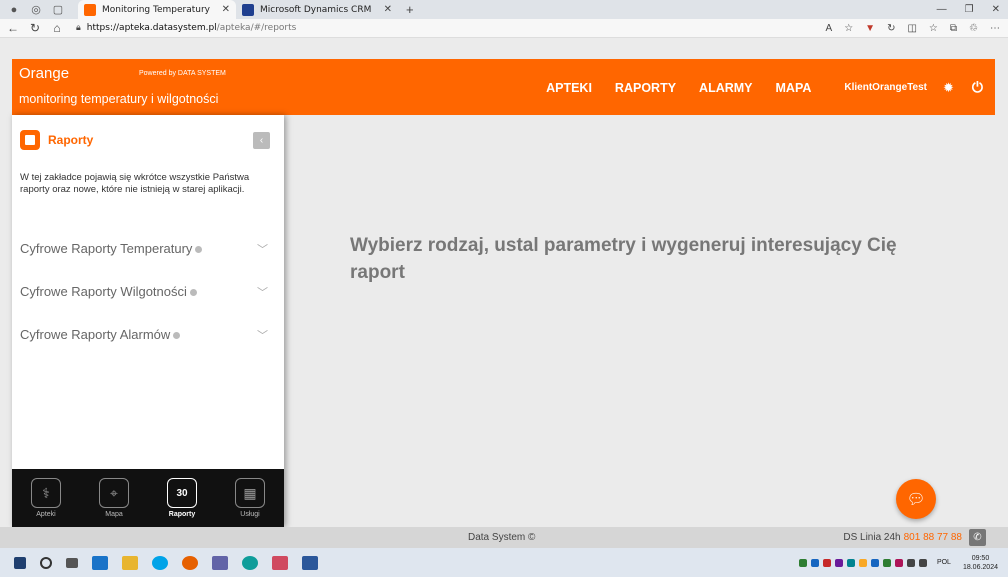 This screenshot has height=577, width=1008. I want to click on read-aloud-icon: A, so click(829, 28).